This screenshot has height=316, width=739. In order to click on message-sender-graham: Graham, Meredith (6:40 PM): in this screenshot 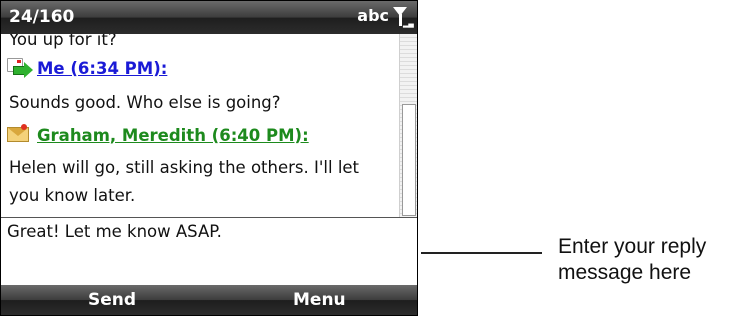, I will do `click(158, 135)`.